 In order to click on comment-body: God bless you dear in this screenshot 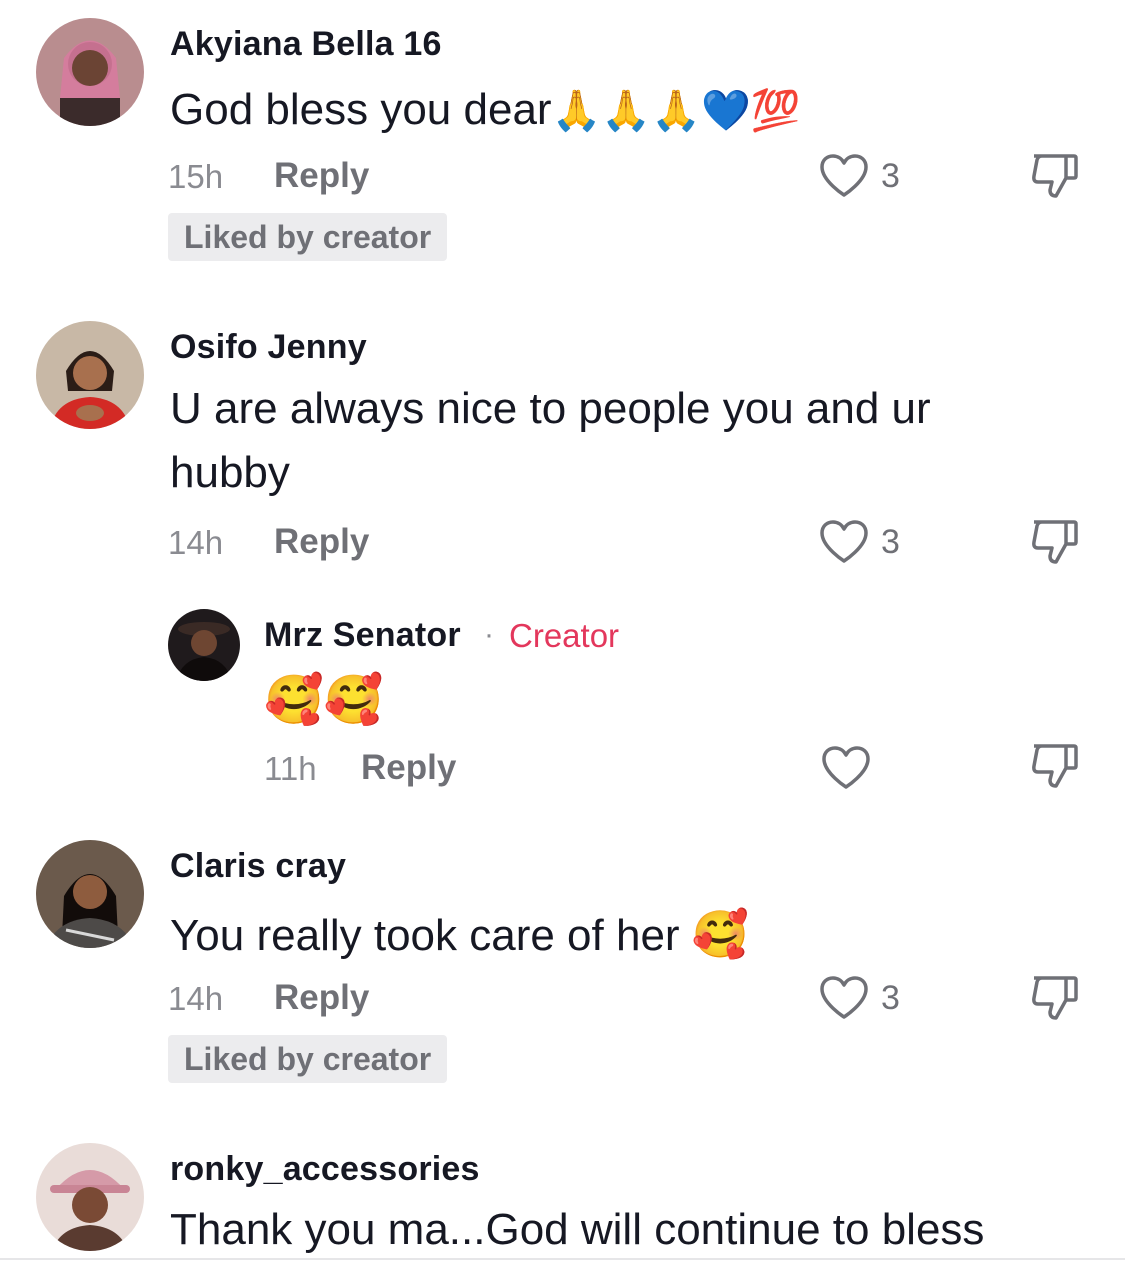, I will do `click(361, 109)`.